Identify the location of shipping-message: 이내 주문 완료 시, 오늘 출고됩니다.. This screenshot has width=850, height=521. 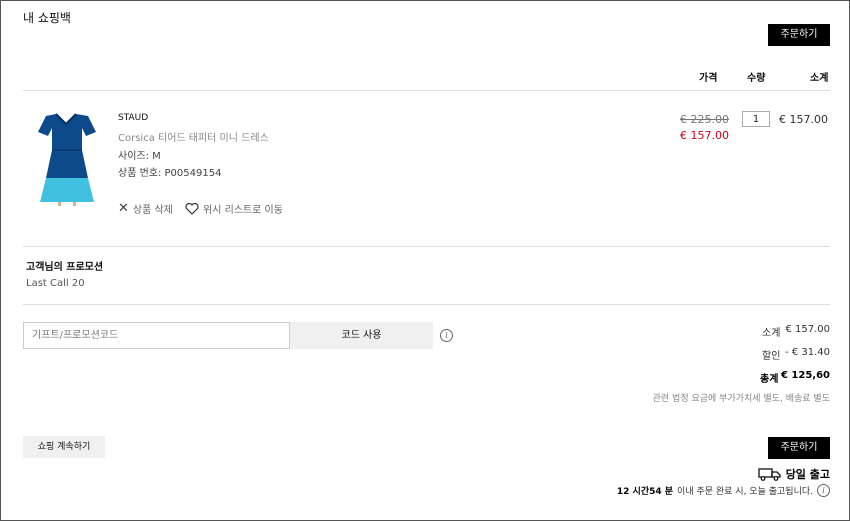
(745, 492).